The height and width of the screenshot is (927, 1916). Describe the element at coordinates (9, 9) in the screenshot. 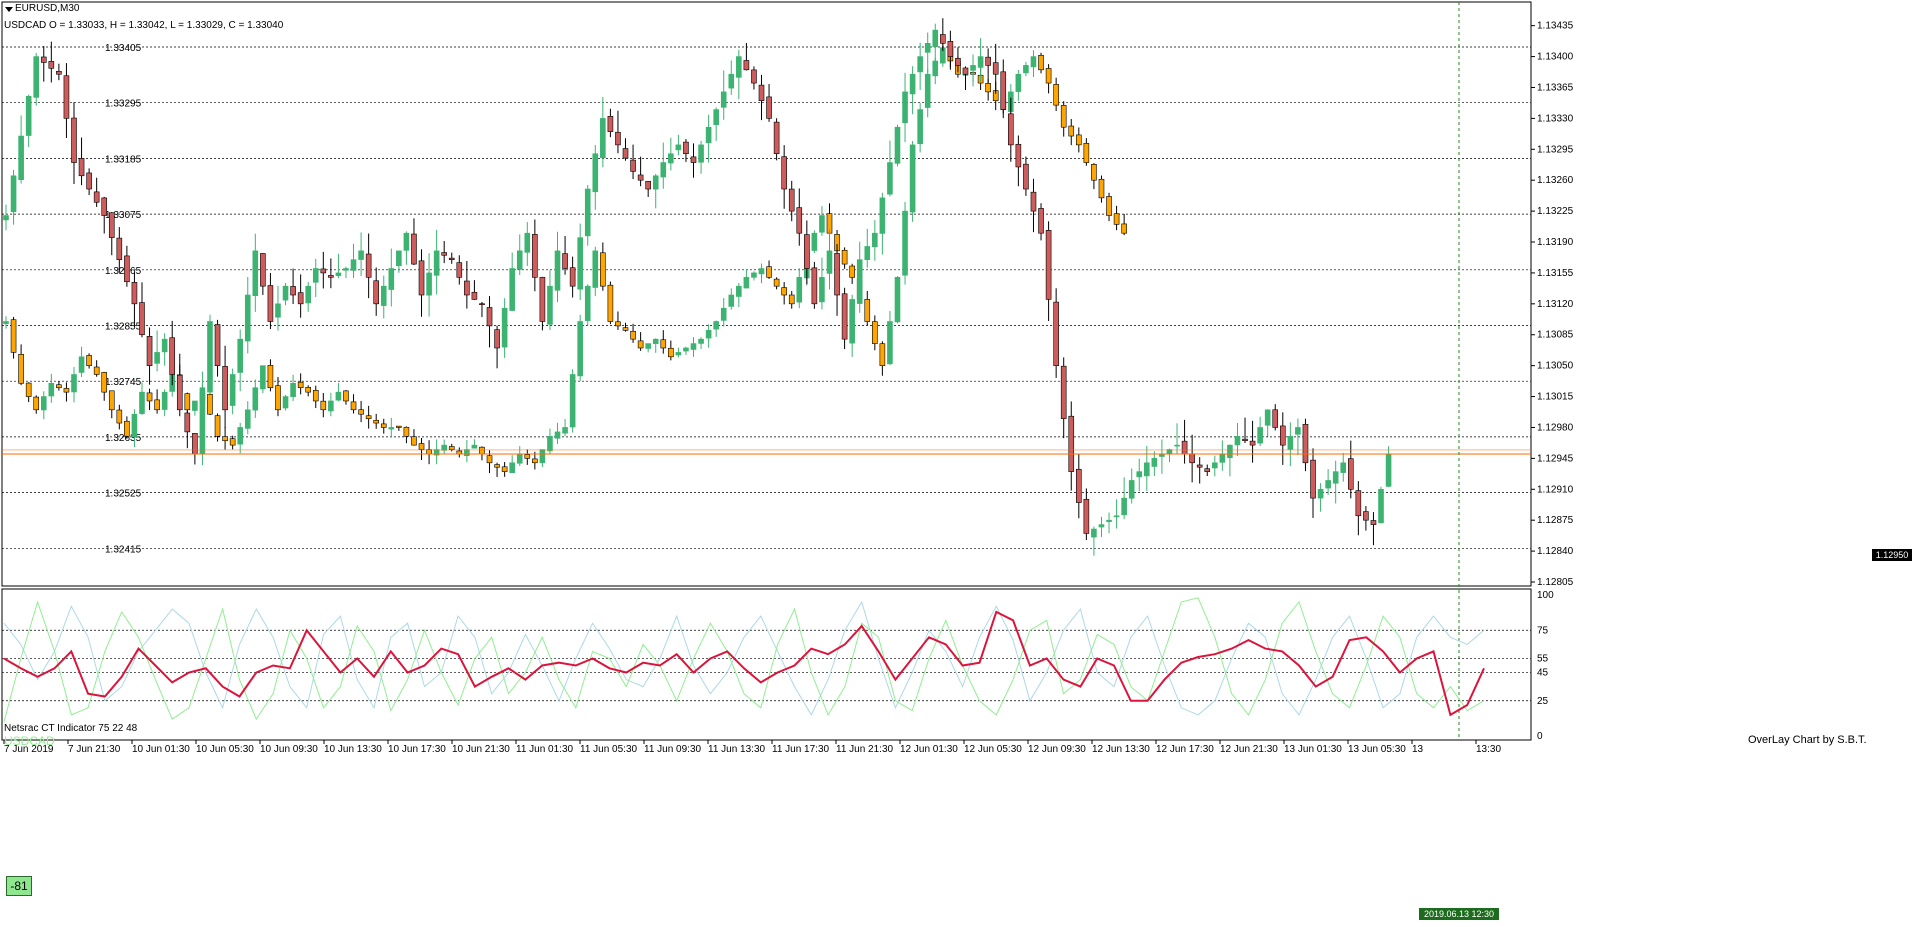

I see `dropdown-arrow-icon` at that location.